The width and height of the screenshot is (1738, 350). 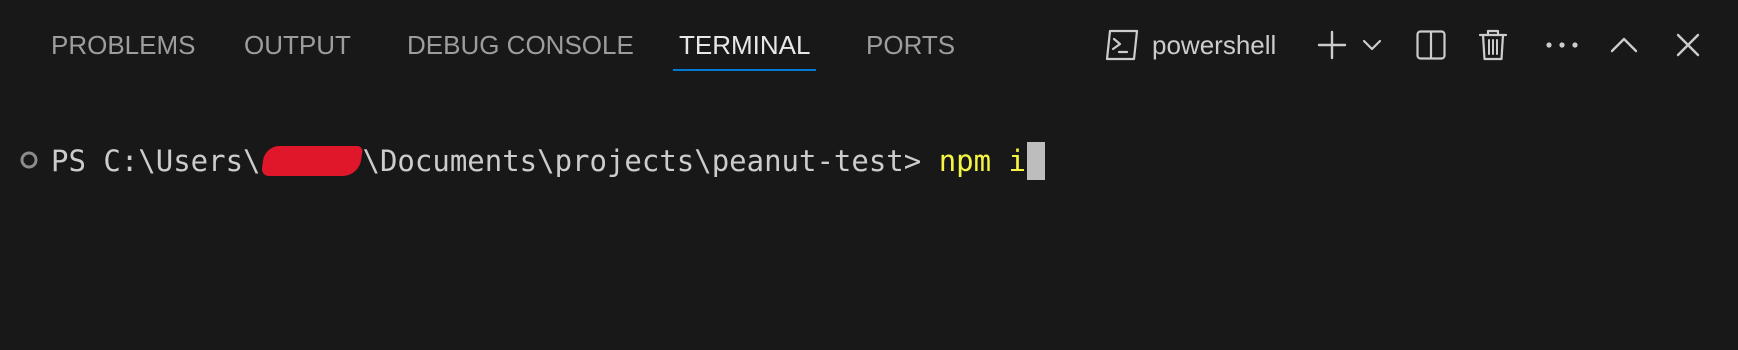 I want to click on ellipsis-icon, so click(x=1562, y=45).